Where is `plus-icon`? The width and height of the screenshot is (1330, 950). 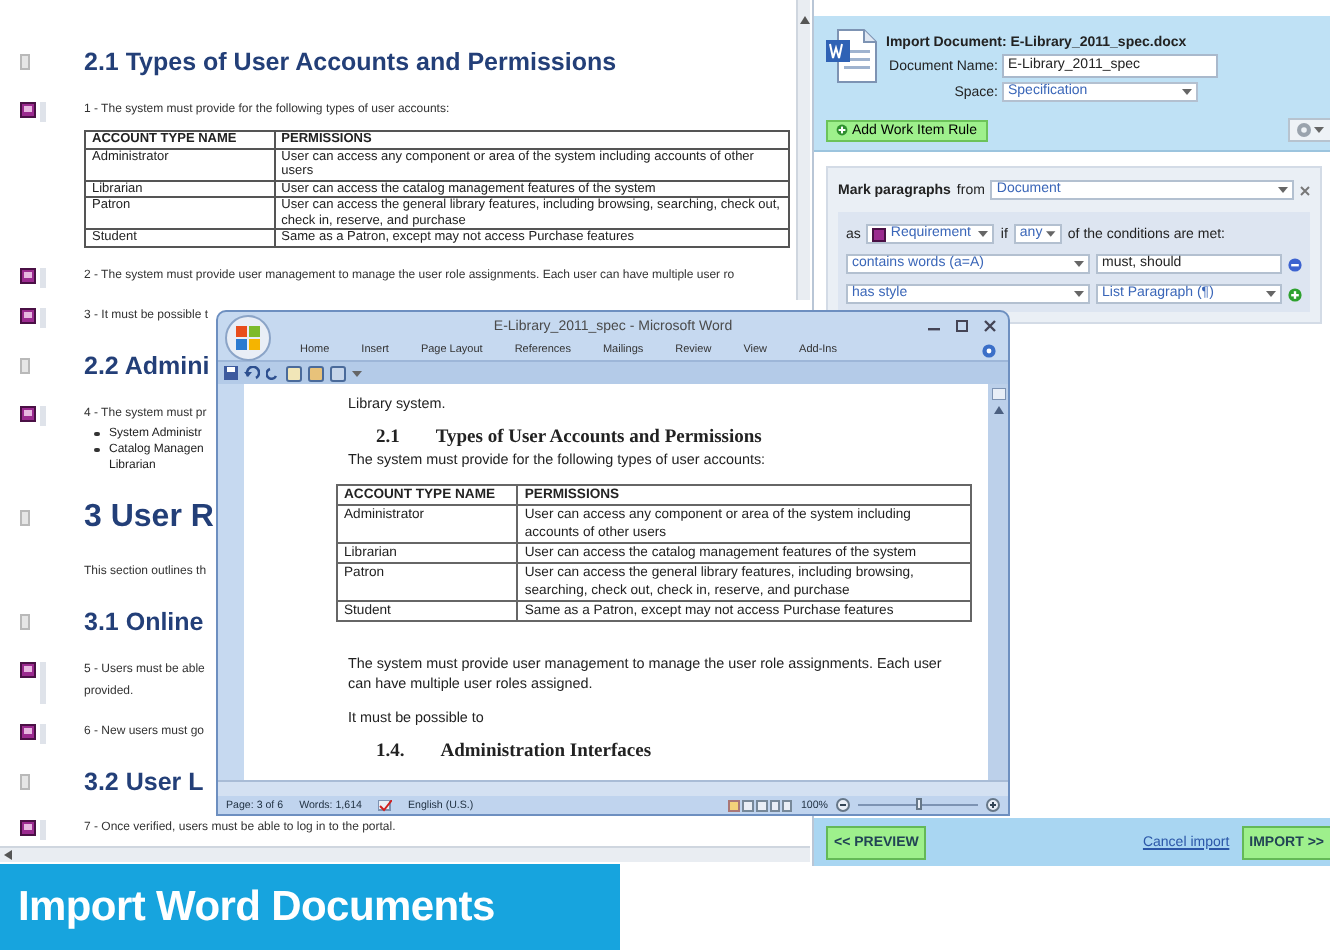 plus-icon is located at coordinates (842, 130).